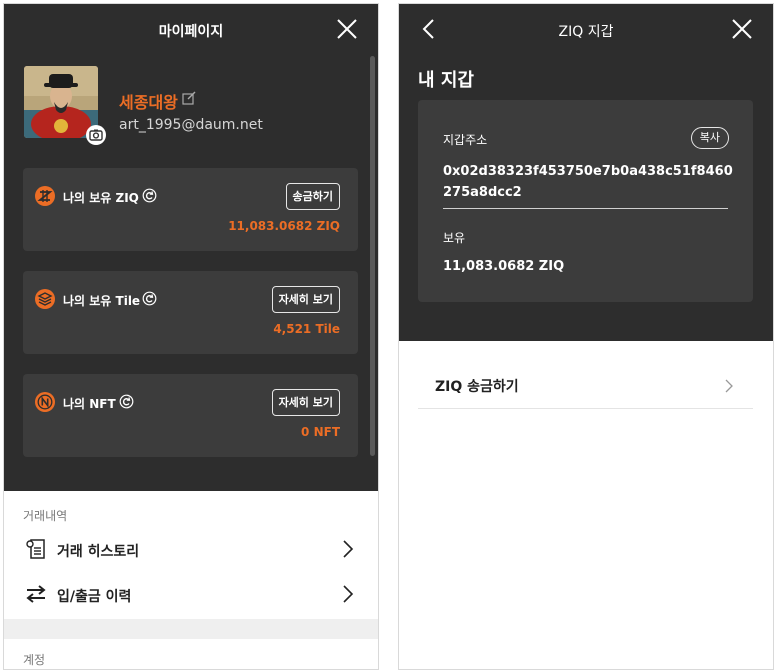 The height and width of the screenshot is (671, 775). Describe the element at coordinates (36, 594) in the screenshot. I see `transfer-arrows-icon` at that location.